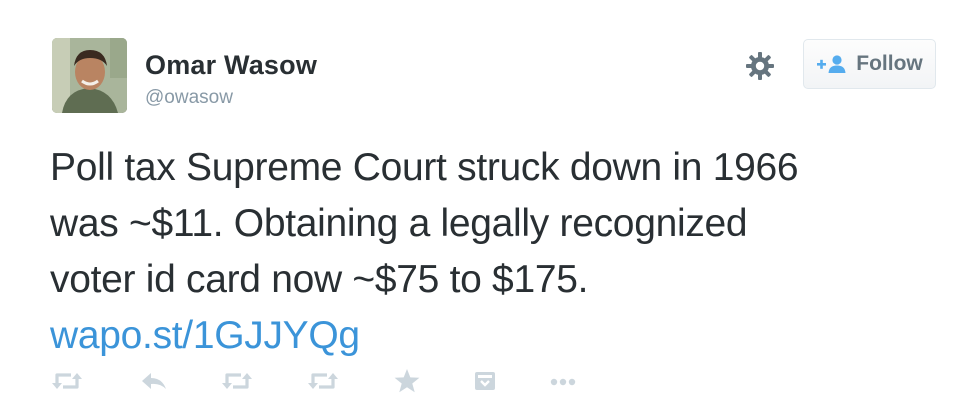  I want to click on tweet-text-line: was ~$11. Obtaining a legally recognized, so click(399, 223).